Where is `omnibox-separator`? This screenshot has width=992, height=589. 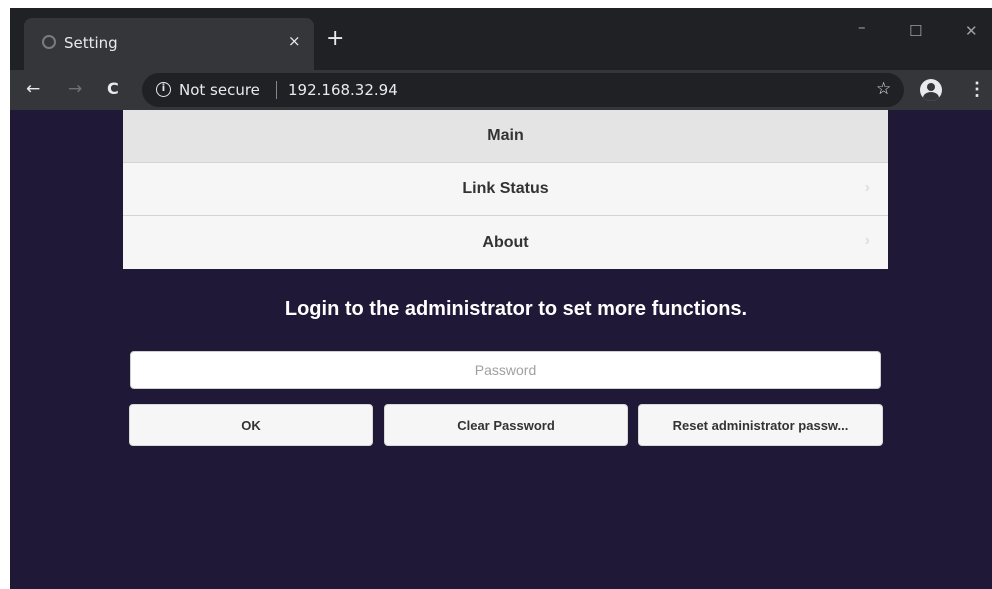 omnibox-separator is located at coordinates (276, 90).